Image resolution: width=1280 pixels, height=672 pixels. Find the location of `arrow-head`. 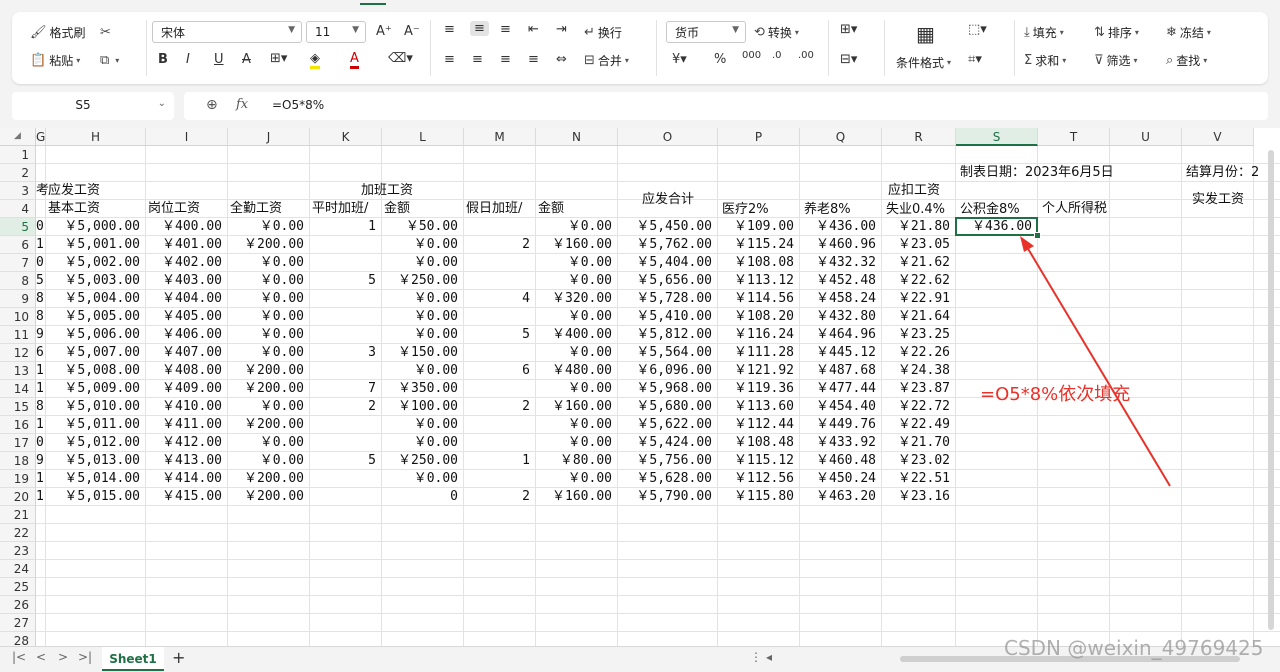

arrow-head is located at coordinates (1027, 244).